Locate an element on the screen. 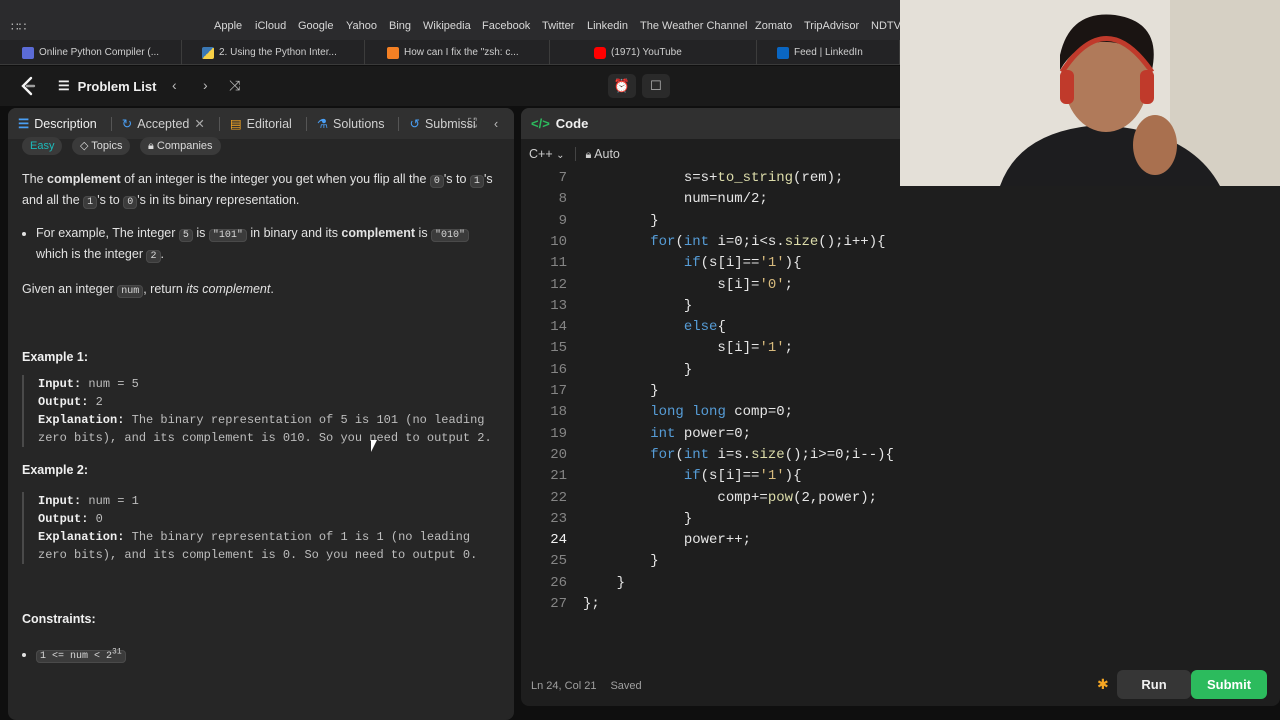  companies-button: 🔒︎ Companies is located at coordinates (180, 146).